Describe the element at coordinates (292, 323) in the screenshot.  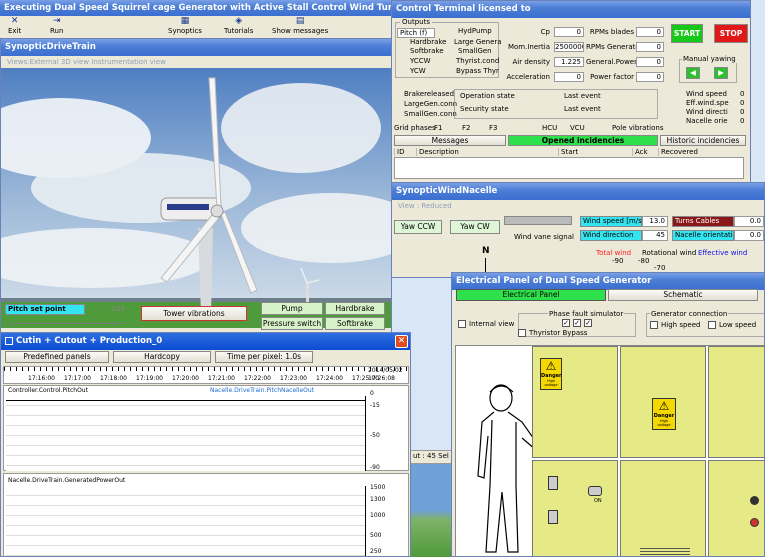
I see `pressure-switch-button: Pressure switch` at that location.